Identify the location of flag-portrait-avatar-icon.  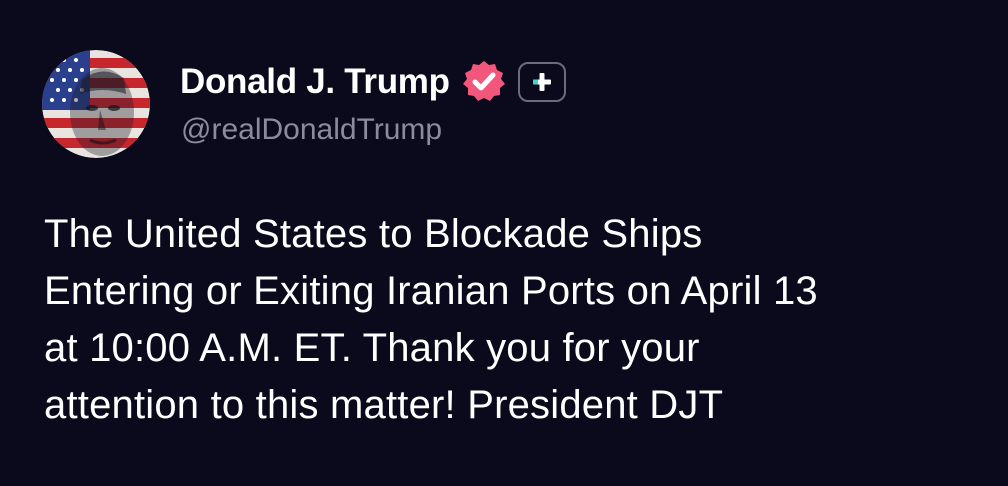
(96, 104).